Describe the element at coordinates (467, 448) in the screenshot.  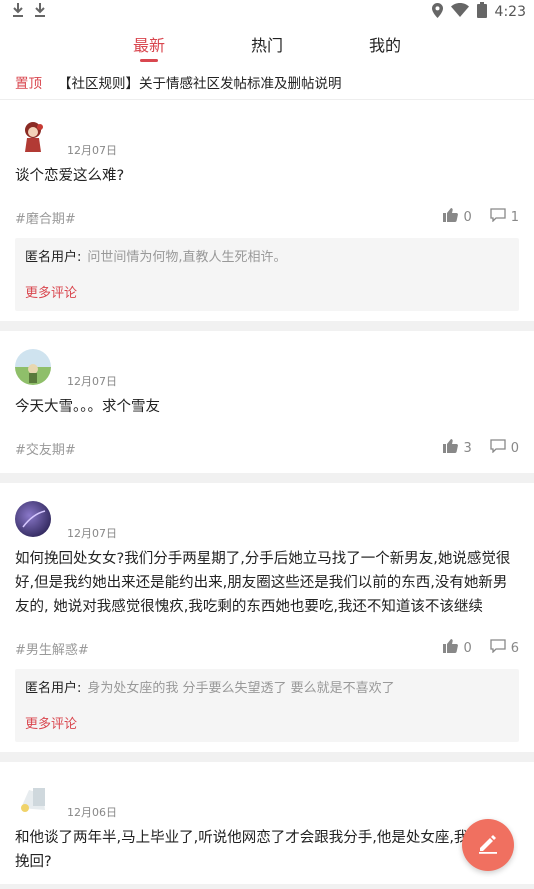
I see `like-count: 3` at that location.